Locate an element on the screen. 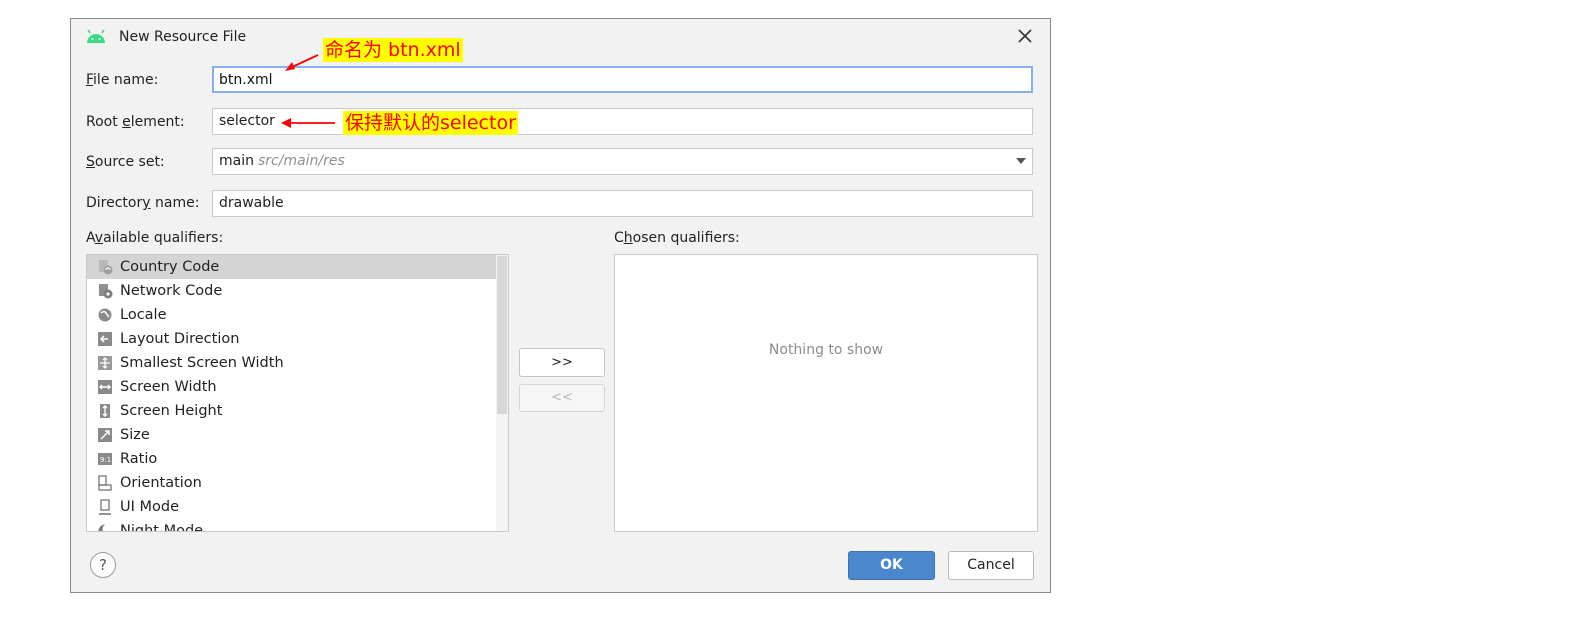  file-name-field is located at coordinates (622, 79).